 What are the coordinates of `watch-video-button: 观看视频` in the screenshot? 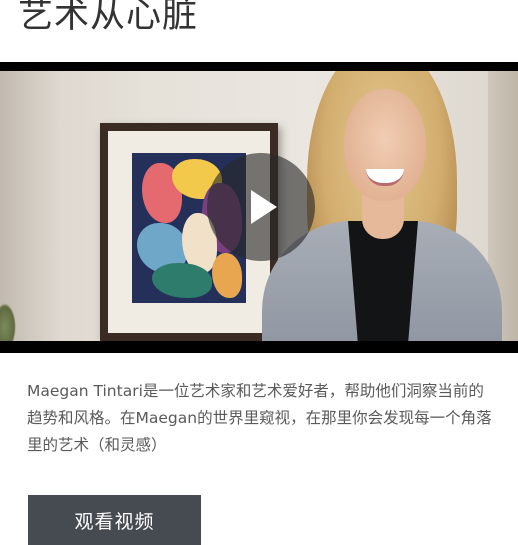 It's located at (114, 520).